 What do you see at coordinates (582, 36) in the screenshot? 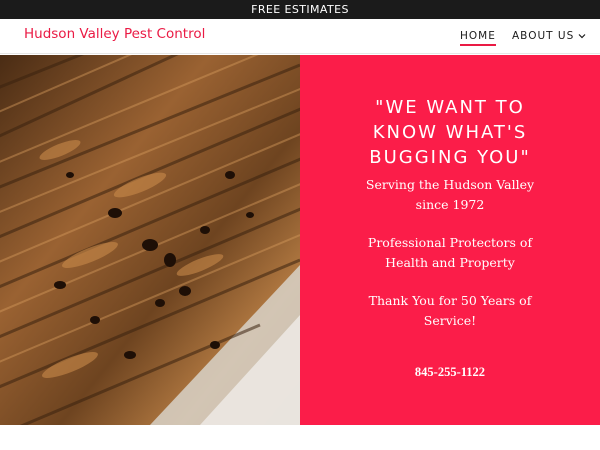
I see `chevron-down-icon` at bounding box center [582, 36].